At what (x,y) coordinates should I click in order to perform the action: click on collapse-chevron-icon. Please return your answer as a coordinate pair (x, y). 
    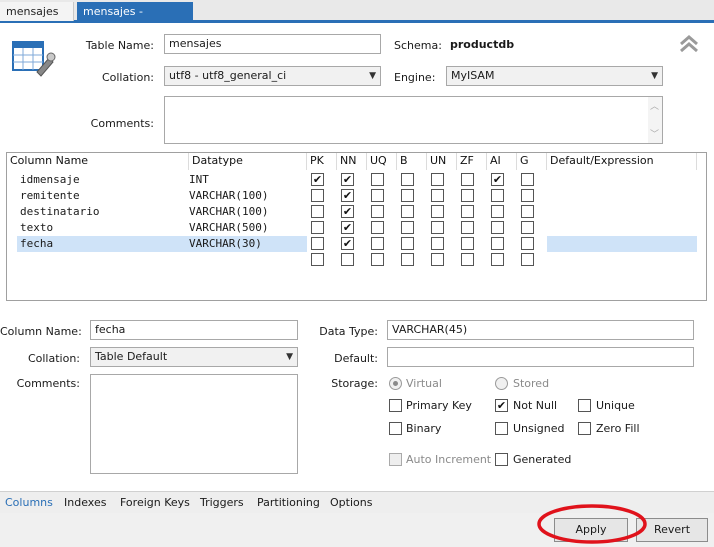
    Looking at the image, I should click on (689, 44).